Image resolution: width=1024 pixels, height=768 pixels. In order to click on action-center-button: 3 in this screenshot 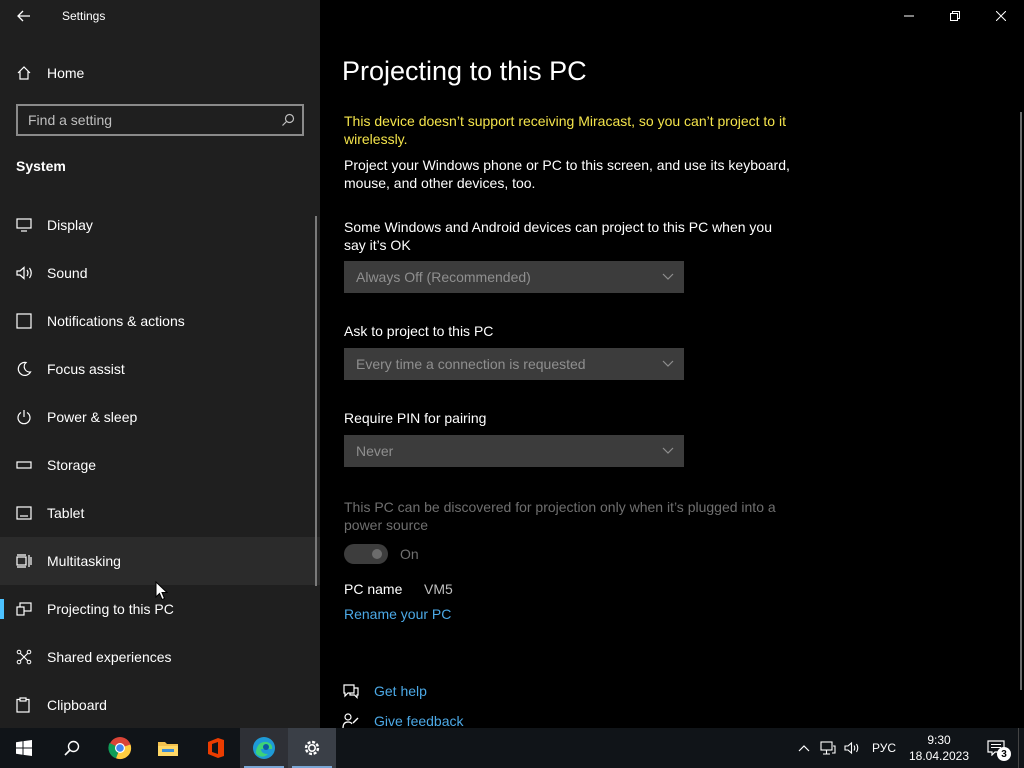, I will do `click(996, 748)`.